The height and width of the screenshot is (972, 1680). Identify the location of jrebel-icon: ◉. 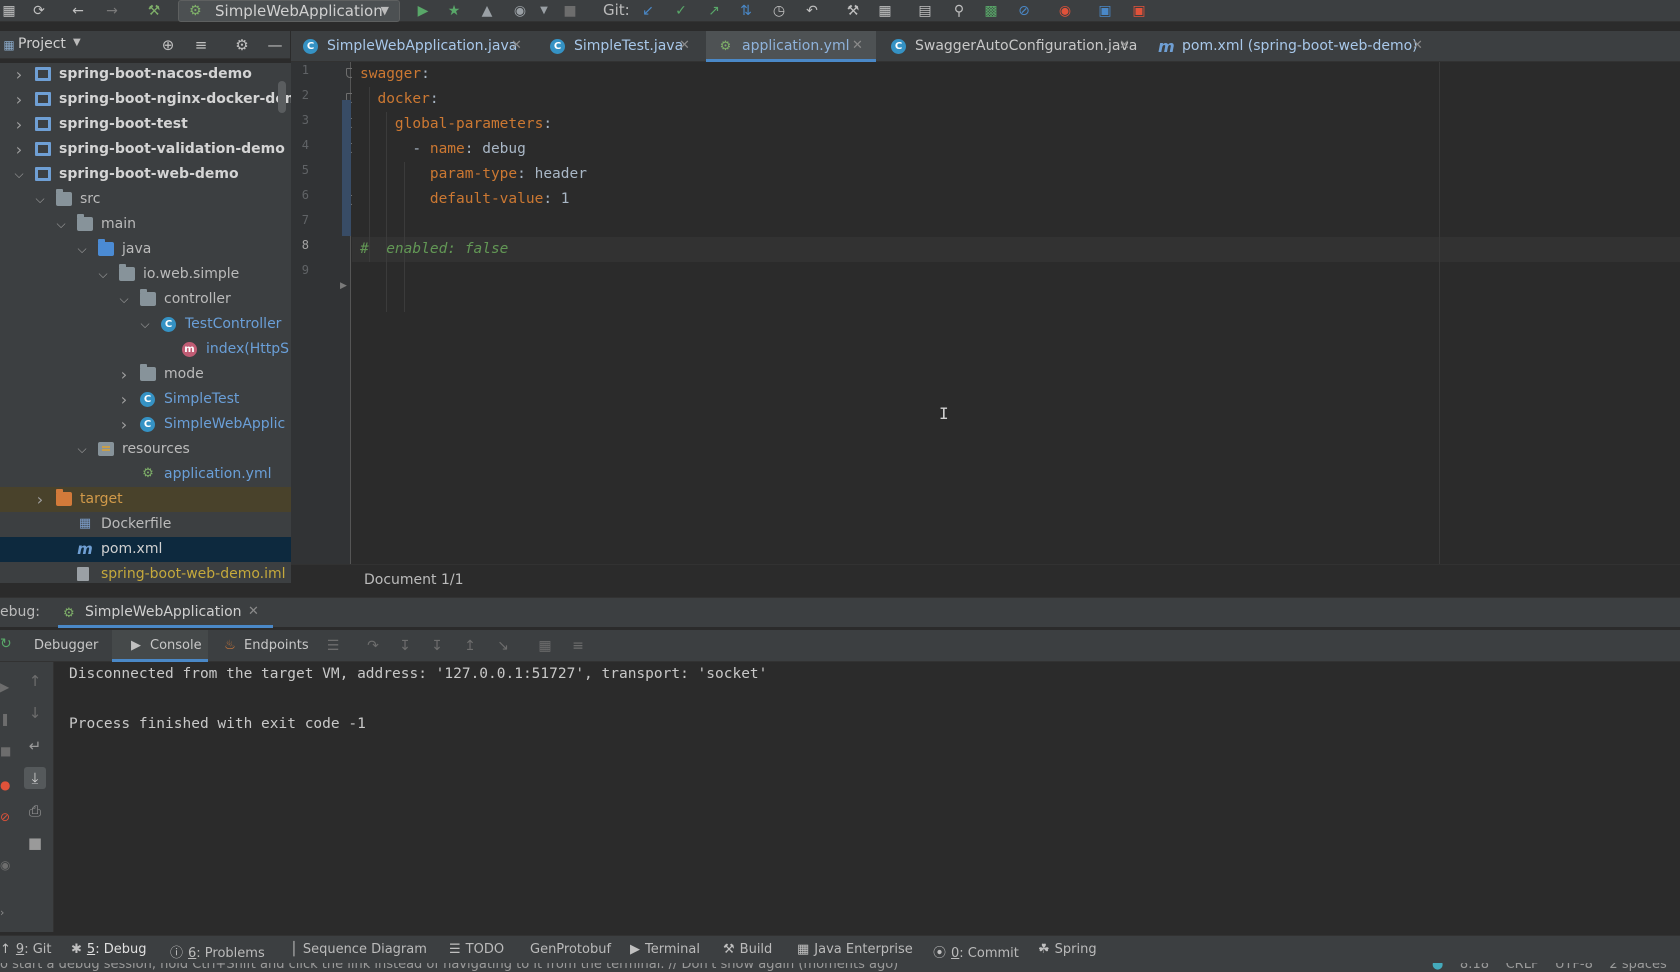
(1065, 11).